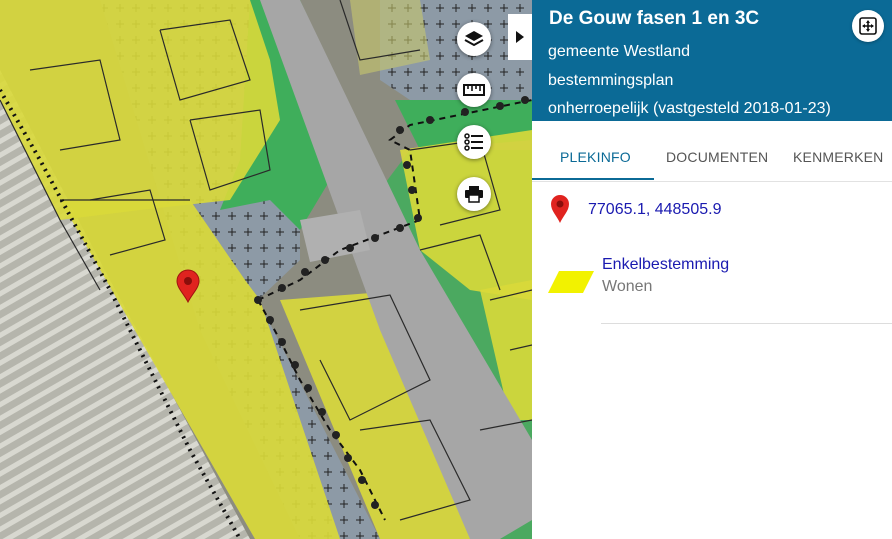 Image resolution: width=892 pixels, height=539 pixels. I want to click on tab-documenten: DOCUMENTEN, so click(717, 157).